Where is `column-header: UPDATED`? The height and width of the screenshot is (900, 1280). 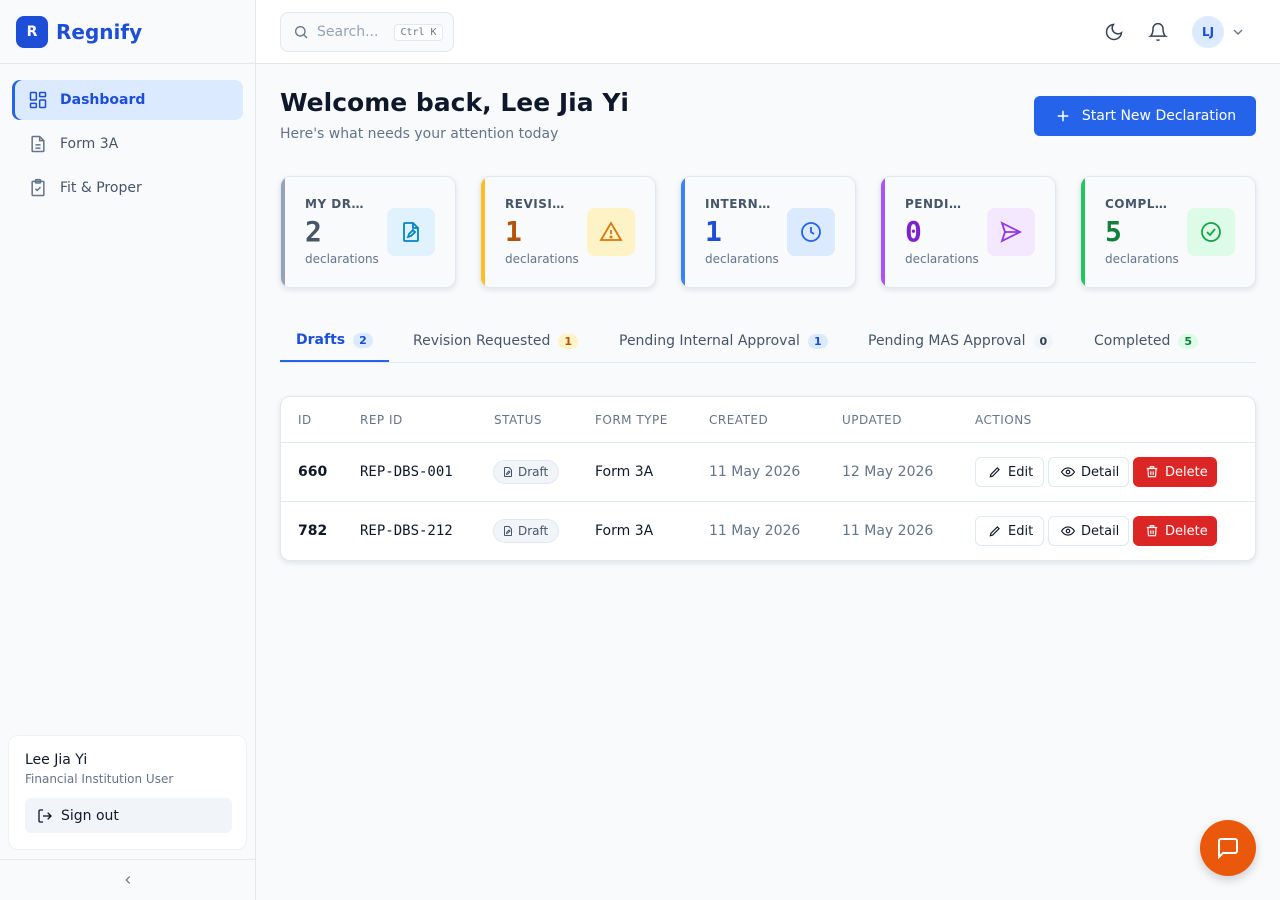 column-header: UPDATED is located at coordinates (872, 420).